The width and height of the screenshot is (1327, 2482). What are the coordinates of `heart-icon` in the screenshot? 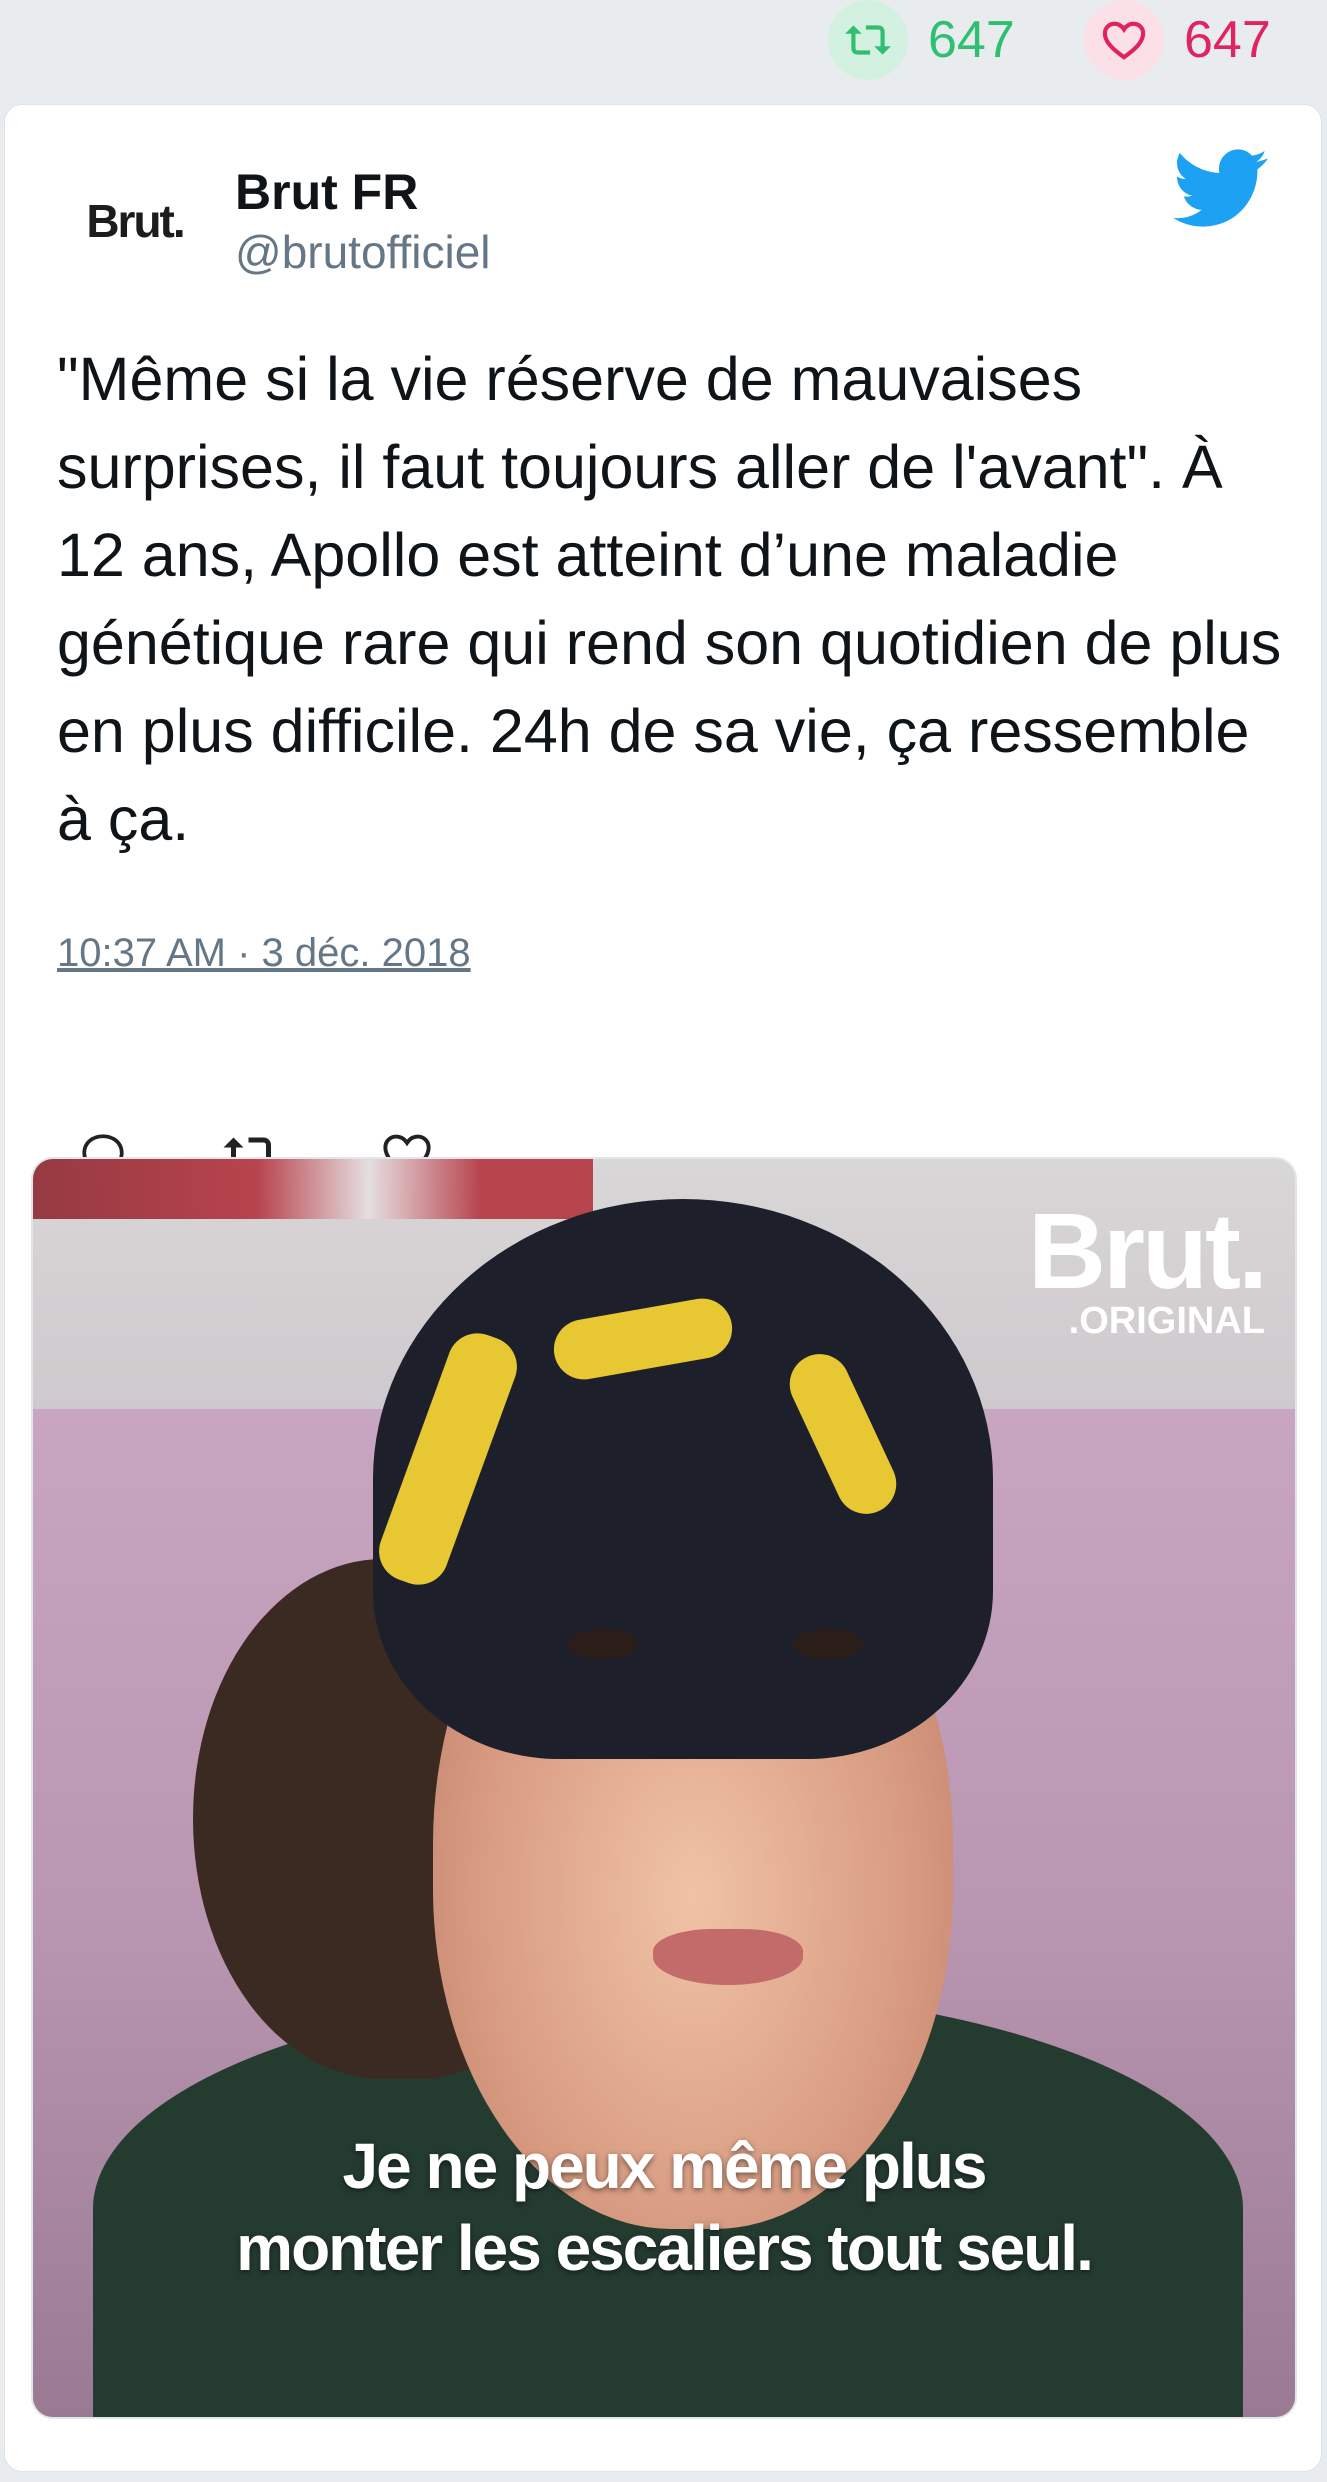 It's located at (1124, 40).